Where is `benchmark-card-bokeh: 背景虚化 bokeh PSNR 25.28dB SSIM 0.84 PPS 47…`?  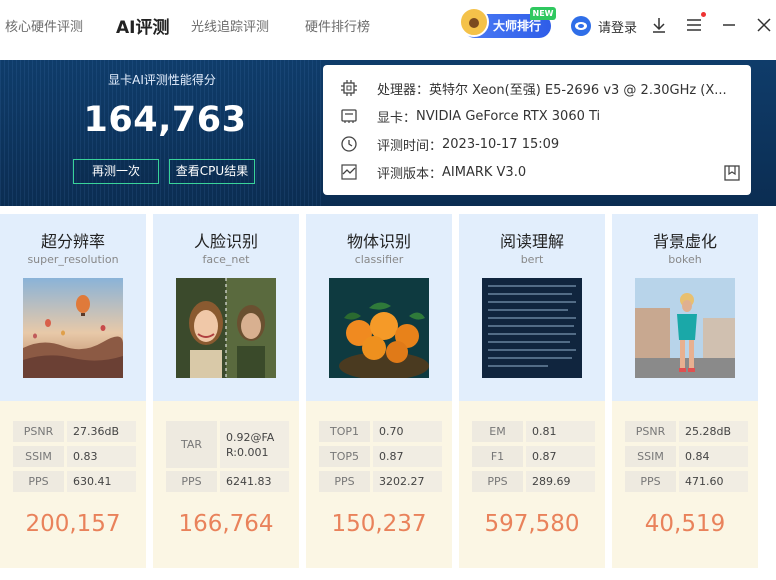
benchmark-card-bokeh: 背景虚化 bokeh PSNR 25.28dB SSIM 0.84 PPS 47… is located at coordinates (685, 391).